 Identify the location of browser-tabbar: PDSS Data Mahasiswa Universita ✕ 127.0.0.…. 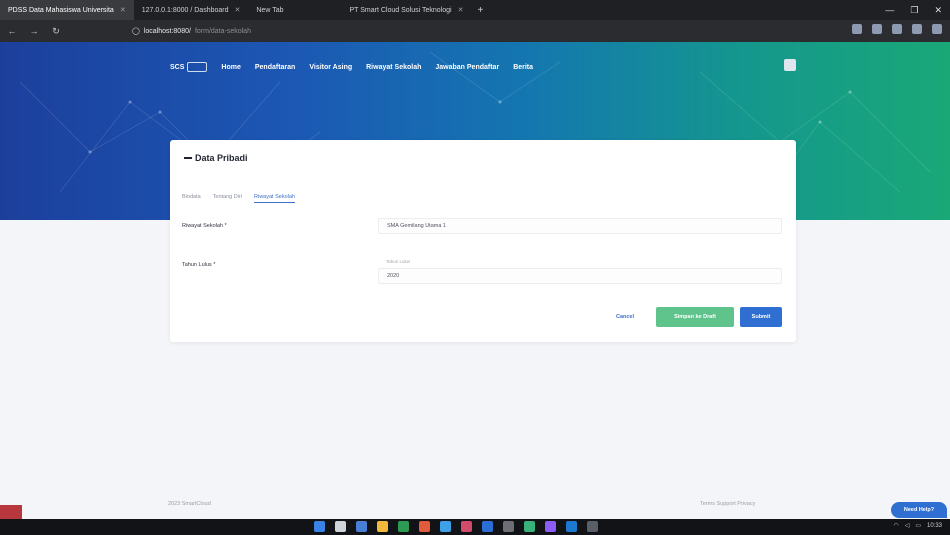
(475, 10).